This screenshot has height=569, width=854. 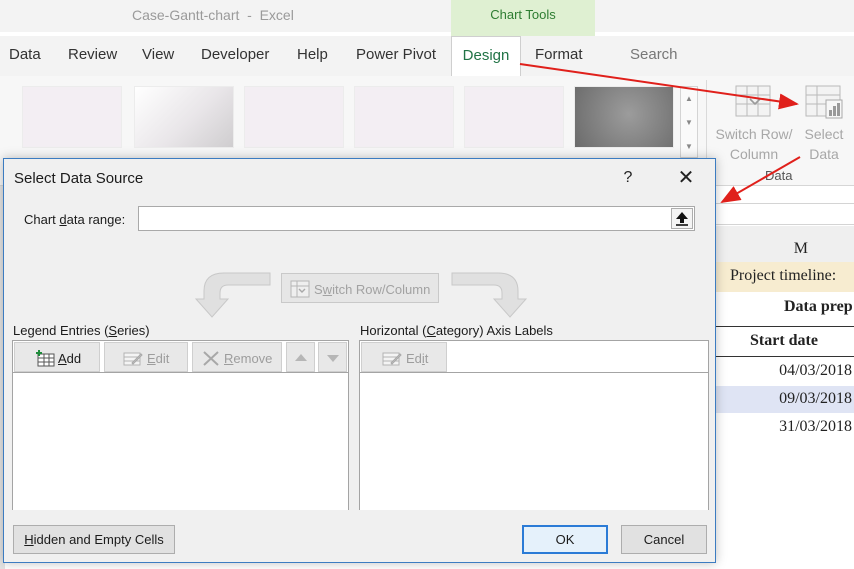 I want to click on switch-row-column-button: Switch Row/Column, so click(x=360, y=288).